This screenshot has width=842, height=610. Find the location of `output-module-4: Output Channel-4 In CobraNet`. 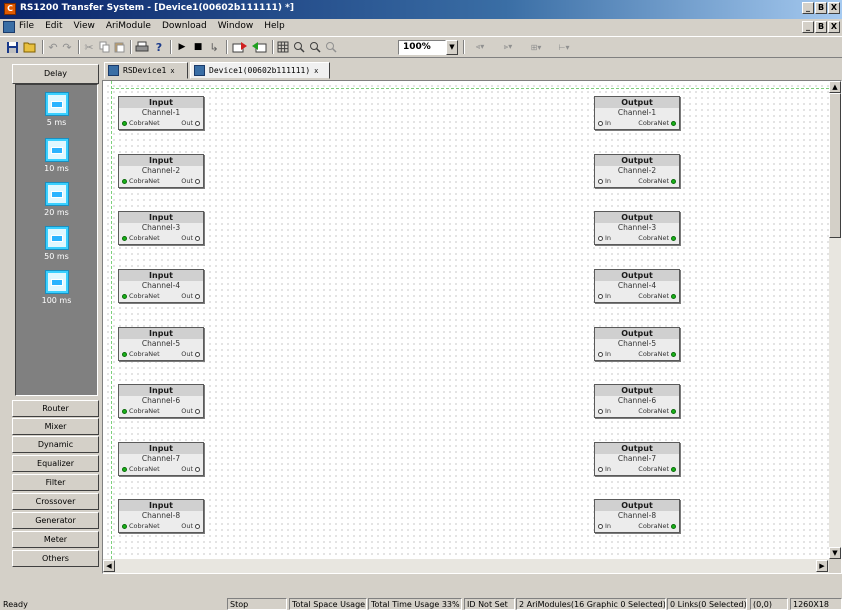

output-module-4: Output Channel-4 In CobraNet is located at coordinates (637, 286).